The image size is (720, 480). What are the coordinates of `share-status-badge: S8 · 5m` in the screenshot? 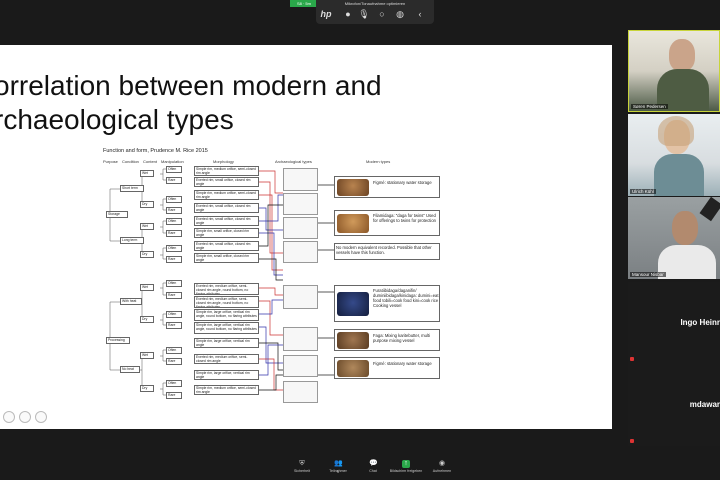 It's located at (304, 3).